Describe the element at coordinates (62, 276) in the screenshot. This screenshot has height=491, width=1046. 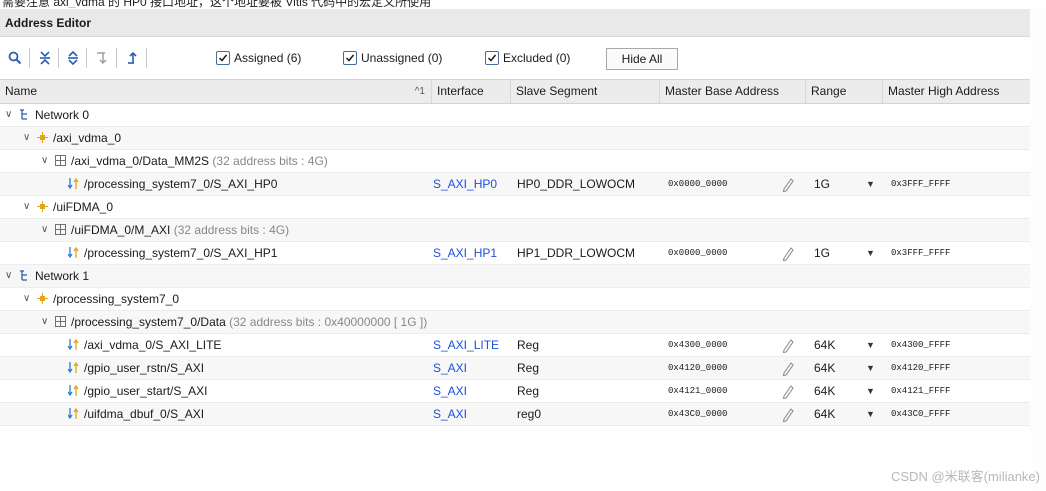
I see `row-name-text: Network 1` at that location.